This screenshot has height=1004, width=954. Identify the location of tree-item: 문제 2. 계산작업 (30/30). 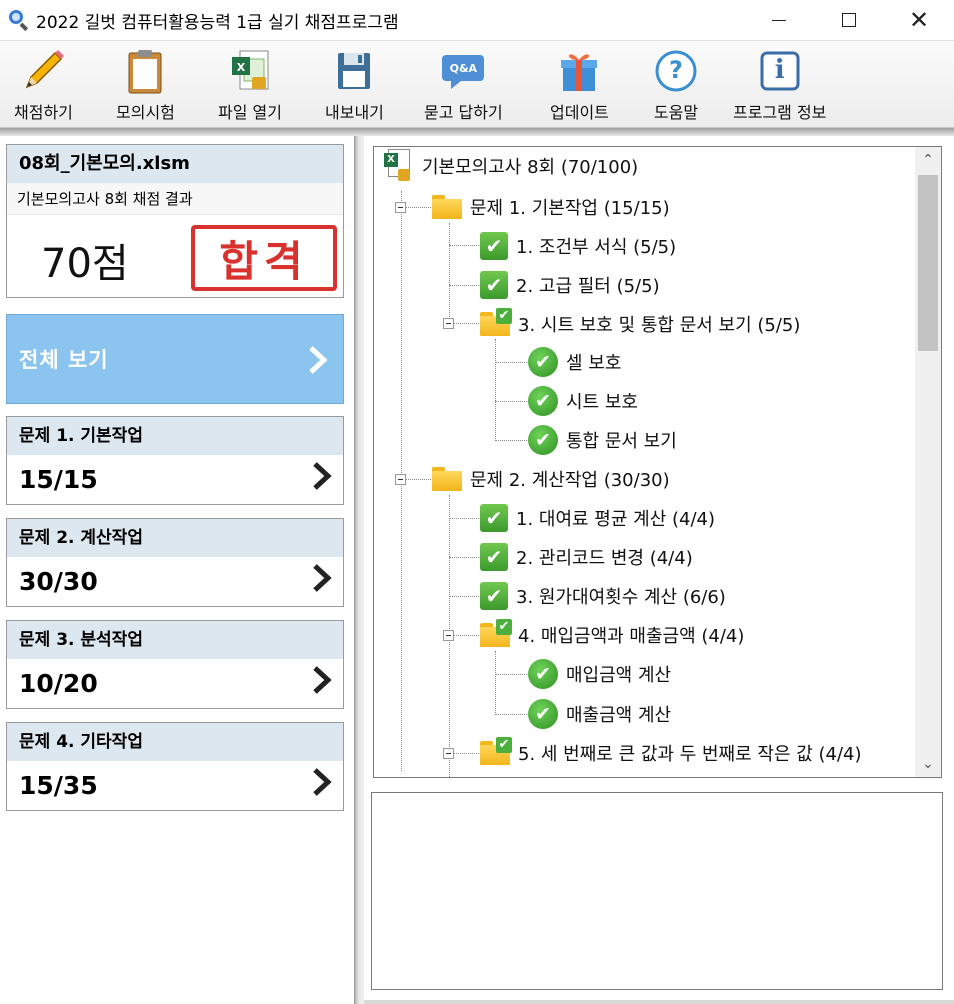
(551, 479).